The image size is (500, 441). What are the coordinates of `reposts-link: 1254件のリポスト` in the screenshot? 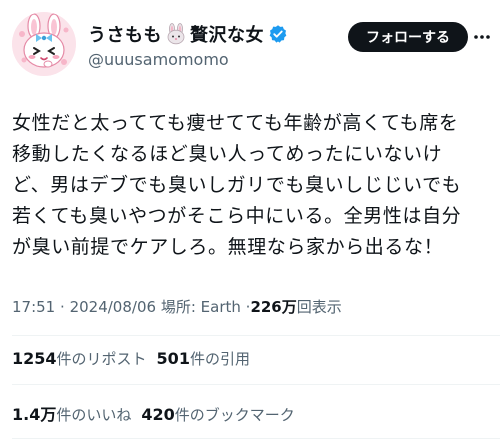 It's located at (79, 358).